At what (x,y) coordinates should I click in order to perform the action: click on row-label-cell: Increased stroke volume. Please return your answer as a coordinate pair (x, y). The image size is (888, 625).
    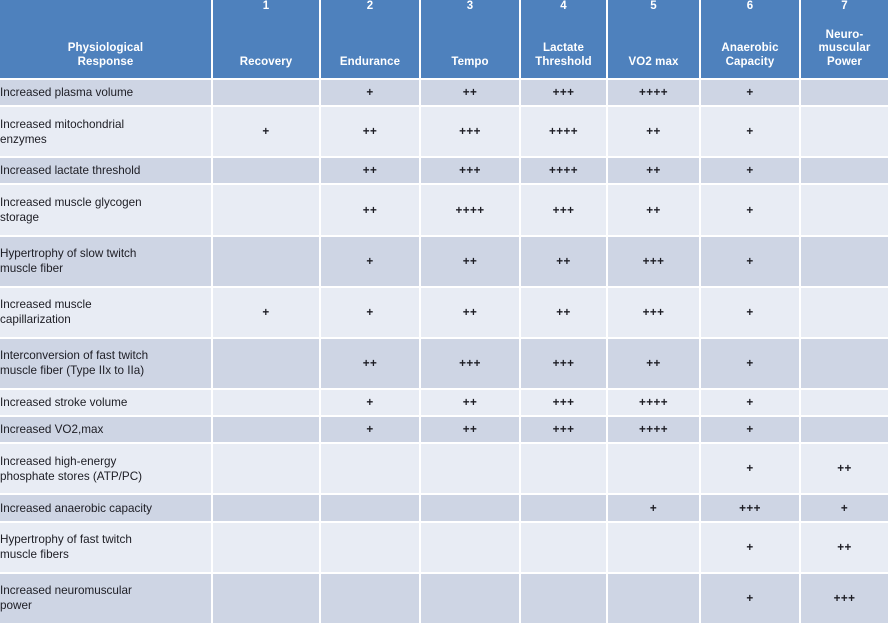
    Looking at the image, I should click on (106, 403).